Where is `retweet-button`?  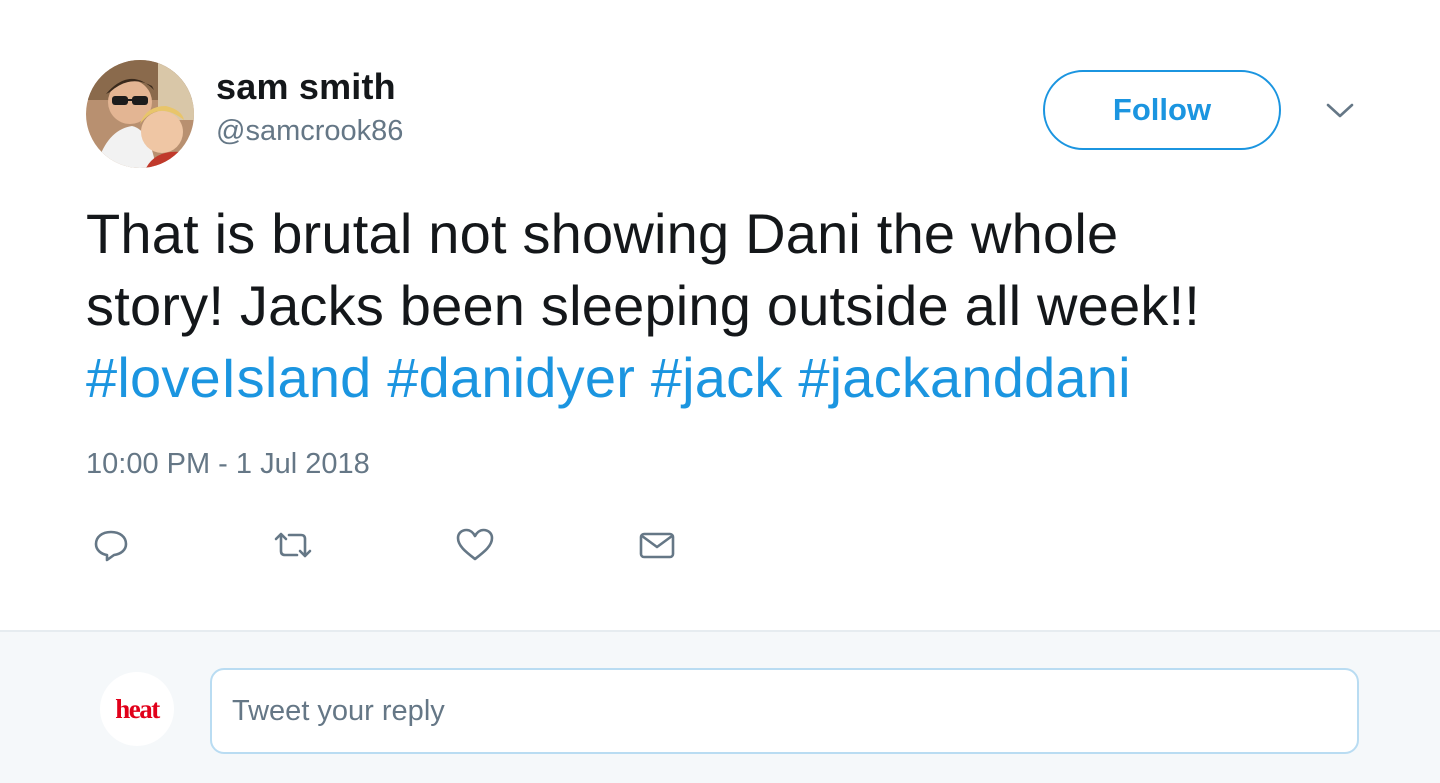
retweet-button is located at coordinates (293, 545).